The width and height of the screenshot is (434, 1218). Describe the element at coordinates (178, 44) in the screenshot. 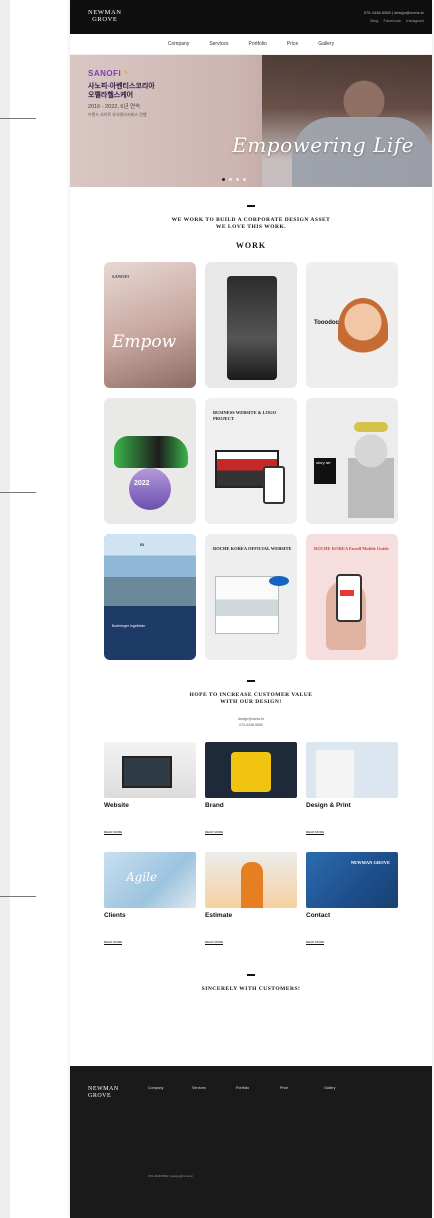

I see `nav-company: Company` at that location.